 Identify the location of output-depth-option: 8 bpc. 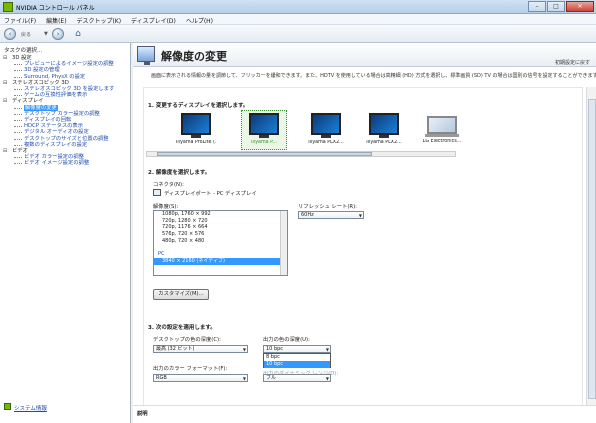
(297, 357).